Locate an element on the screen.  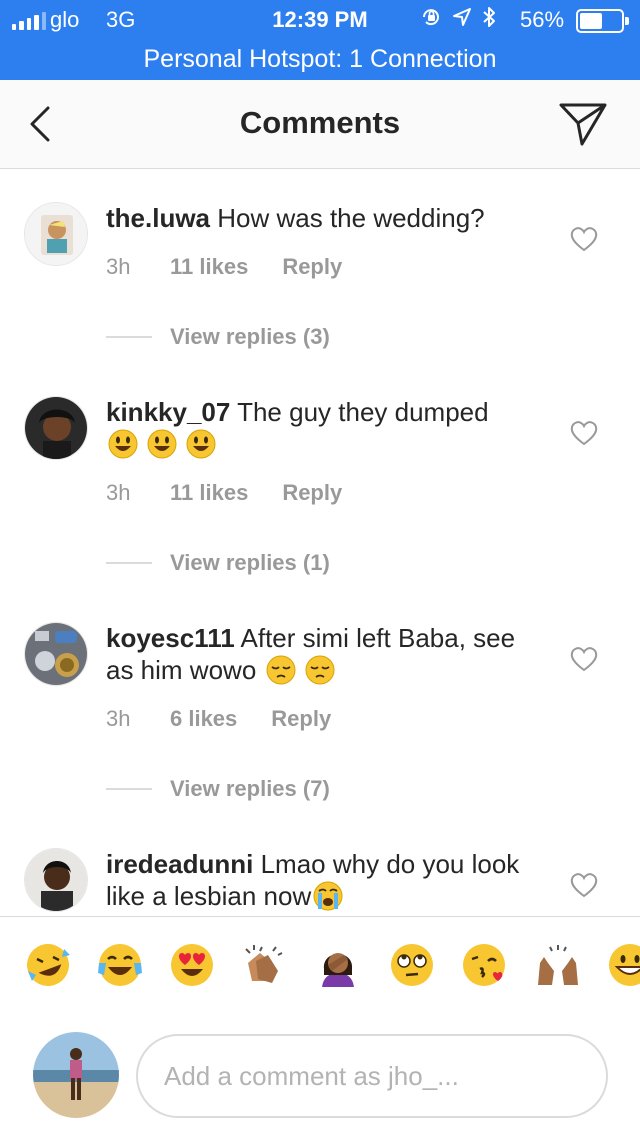
view-replies-label: View replies (7) is located at coordinates (250, 788).